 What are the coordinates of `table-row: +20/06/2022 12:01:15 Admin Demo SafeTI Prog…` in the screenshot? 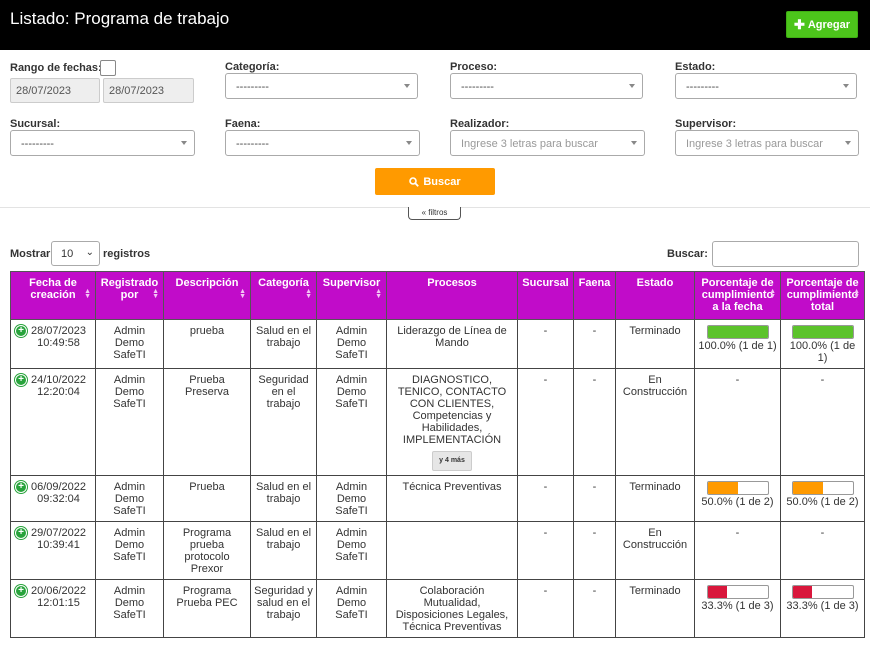 It's located at (437, 608).